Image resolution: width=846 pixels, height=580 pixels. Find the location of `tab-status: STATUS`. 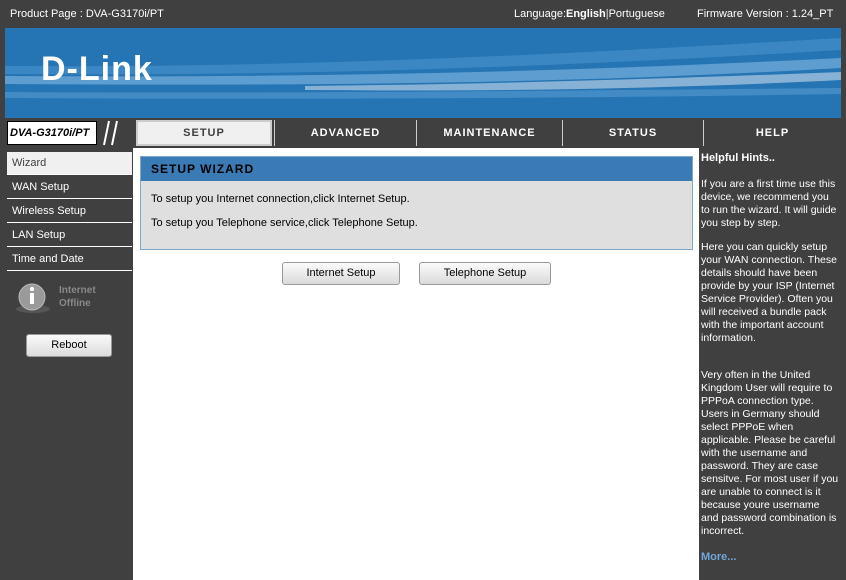

tab-status: STATUS is located at coordinates (632, 133).